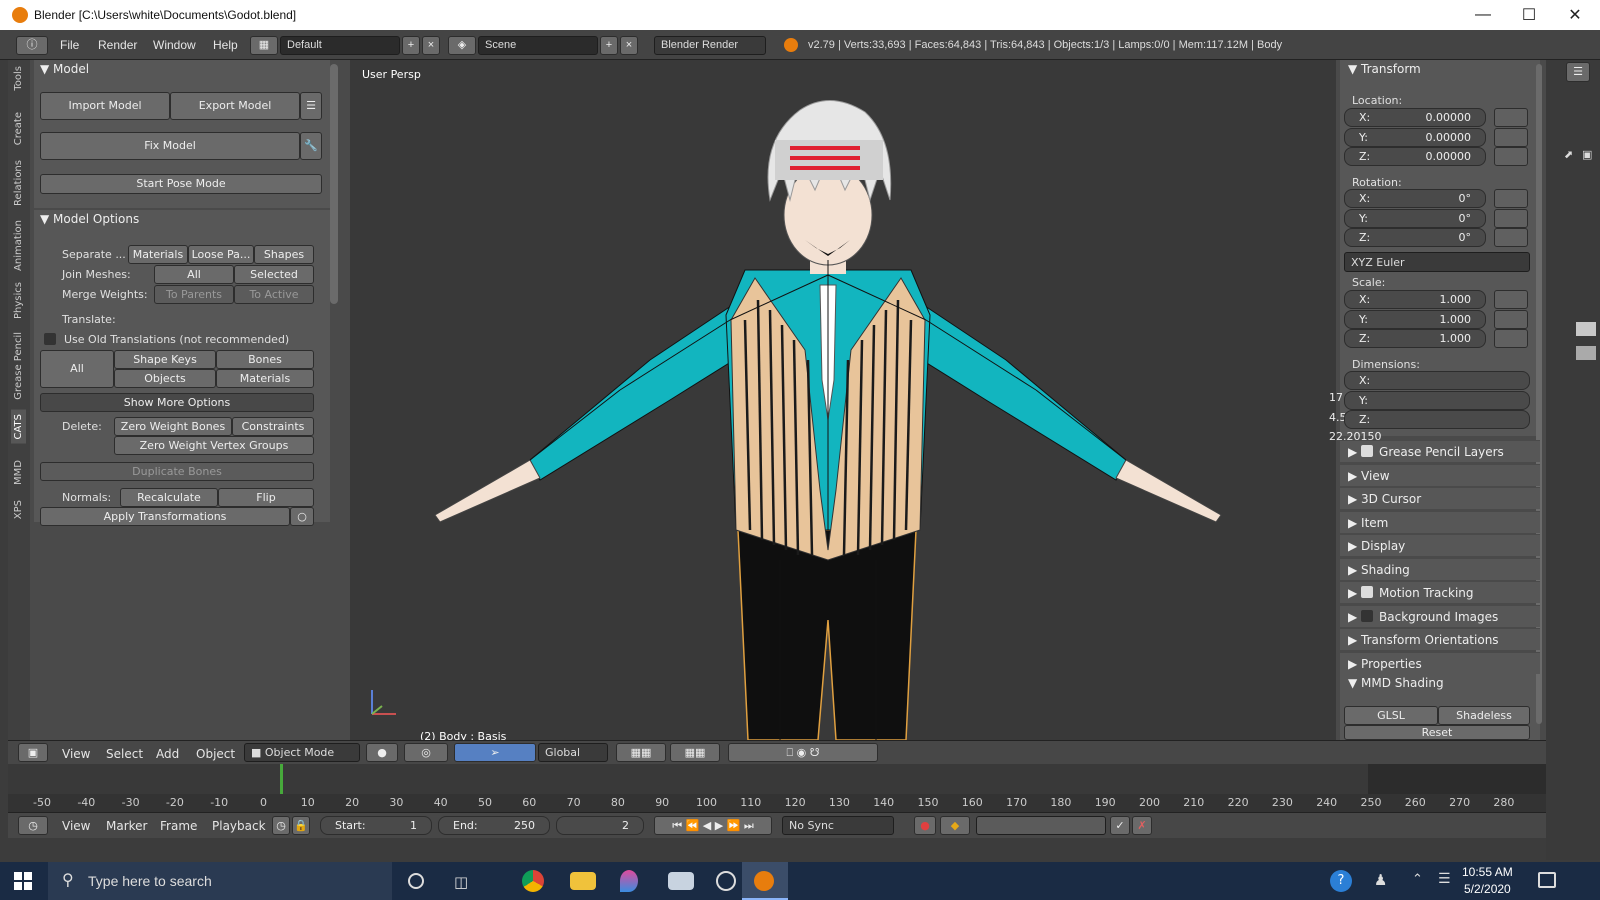 The width and height of the screenshot is (1600, 900). What do you see at coordinates (18, 183) in the screenshot?
I see `tab-relations: Relations` at bounding box center [18, 183].